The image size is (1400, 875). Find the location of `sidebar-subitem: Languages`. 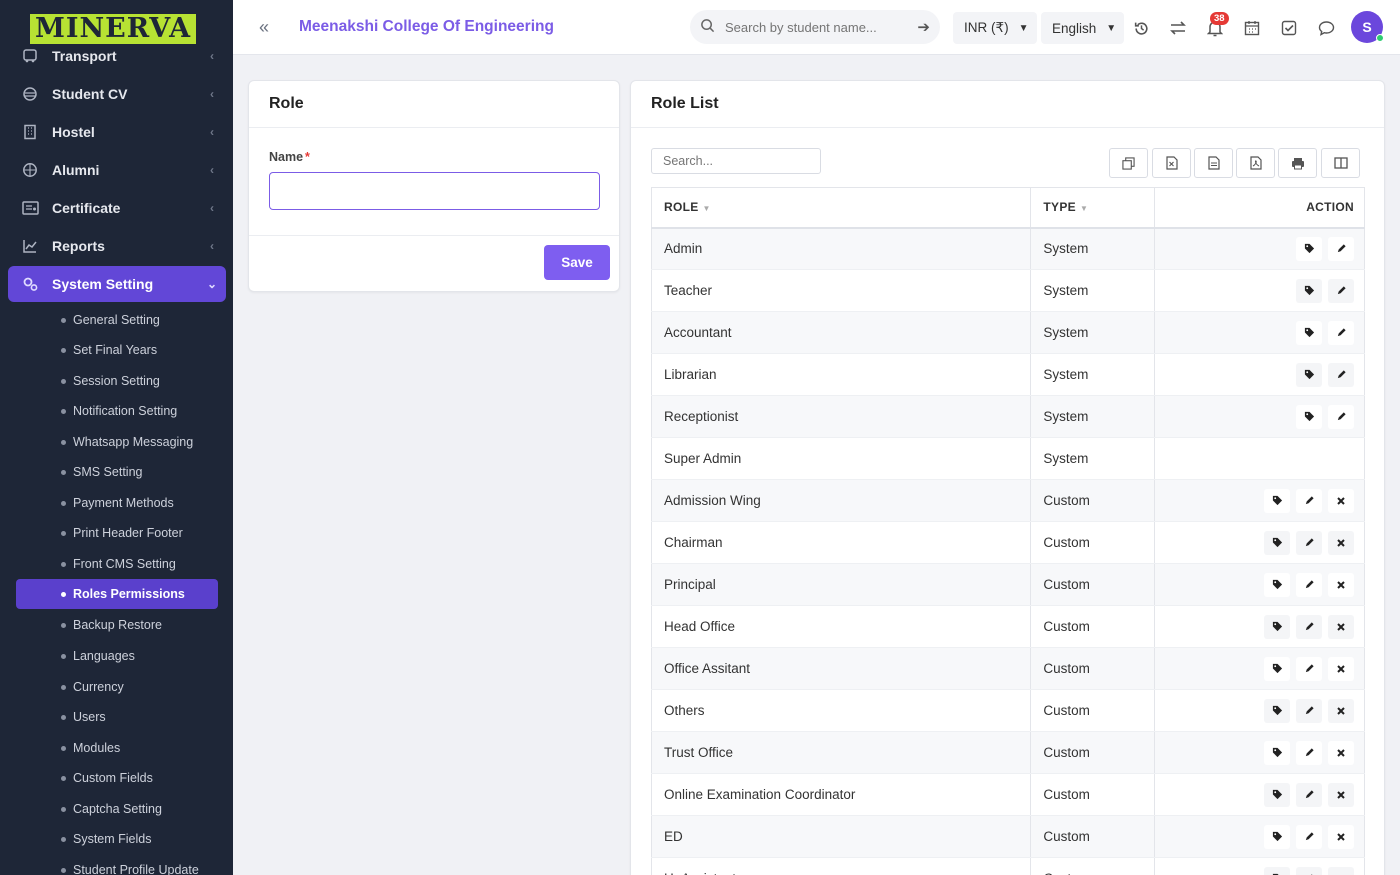

sidebar-subitem: Languages is located at coordinates (117, 656).